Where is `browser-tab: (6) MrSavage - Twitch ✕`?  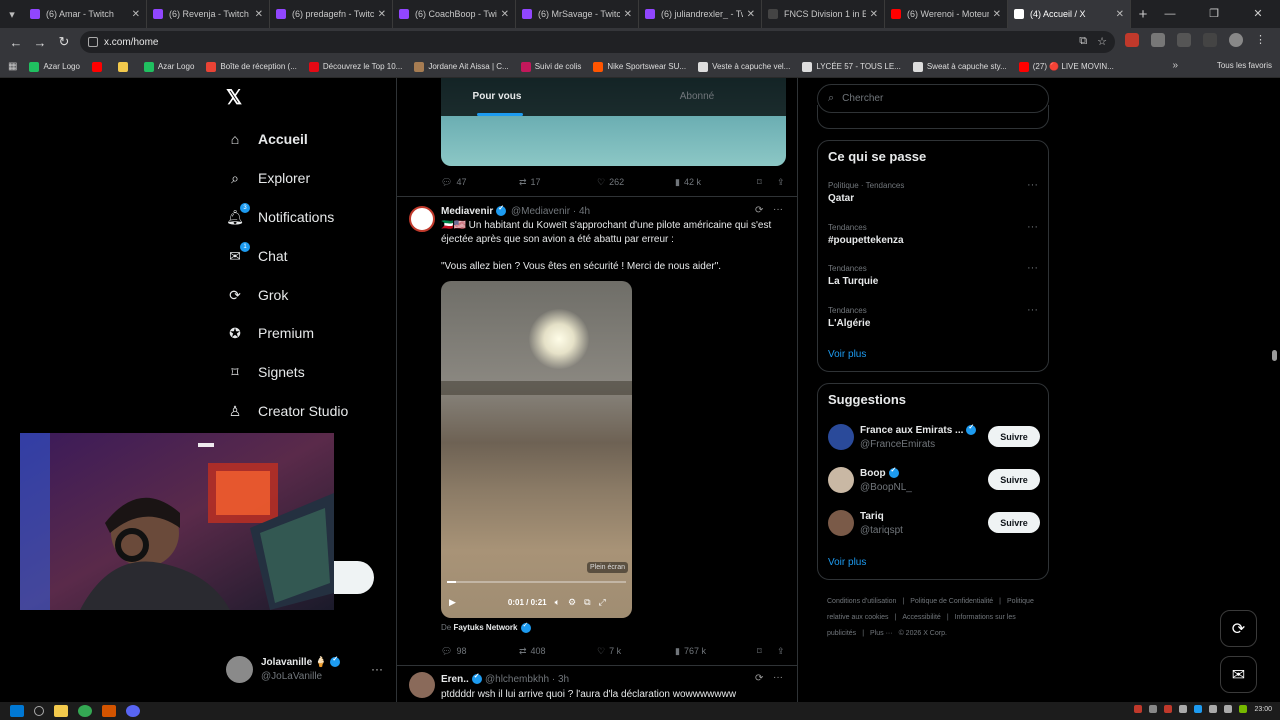 browser-tab: (6) MrSavage - Twitch ✕ is located at coordinates (577, 14).